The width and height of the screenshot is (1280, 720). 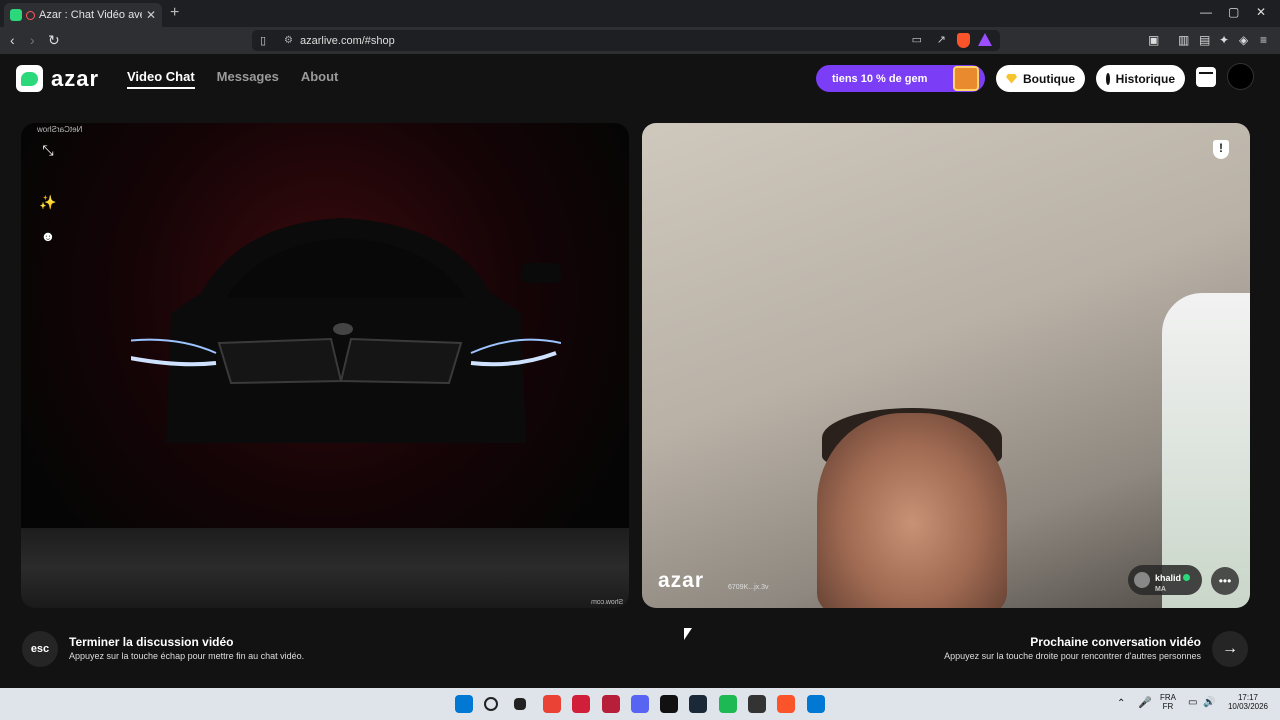 I want to click on car-image, so click(x=346, y=330).